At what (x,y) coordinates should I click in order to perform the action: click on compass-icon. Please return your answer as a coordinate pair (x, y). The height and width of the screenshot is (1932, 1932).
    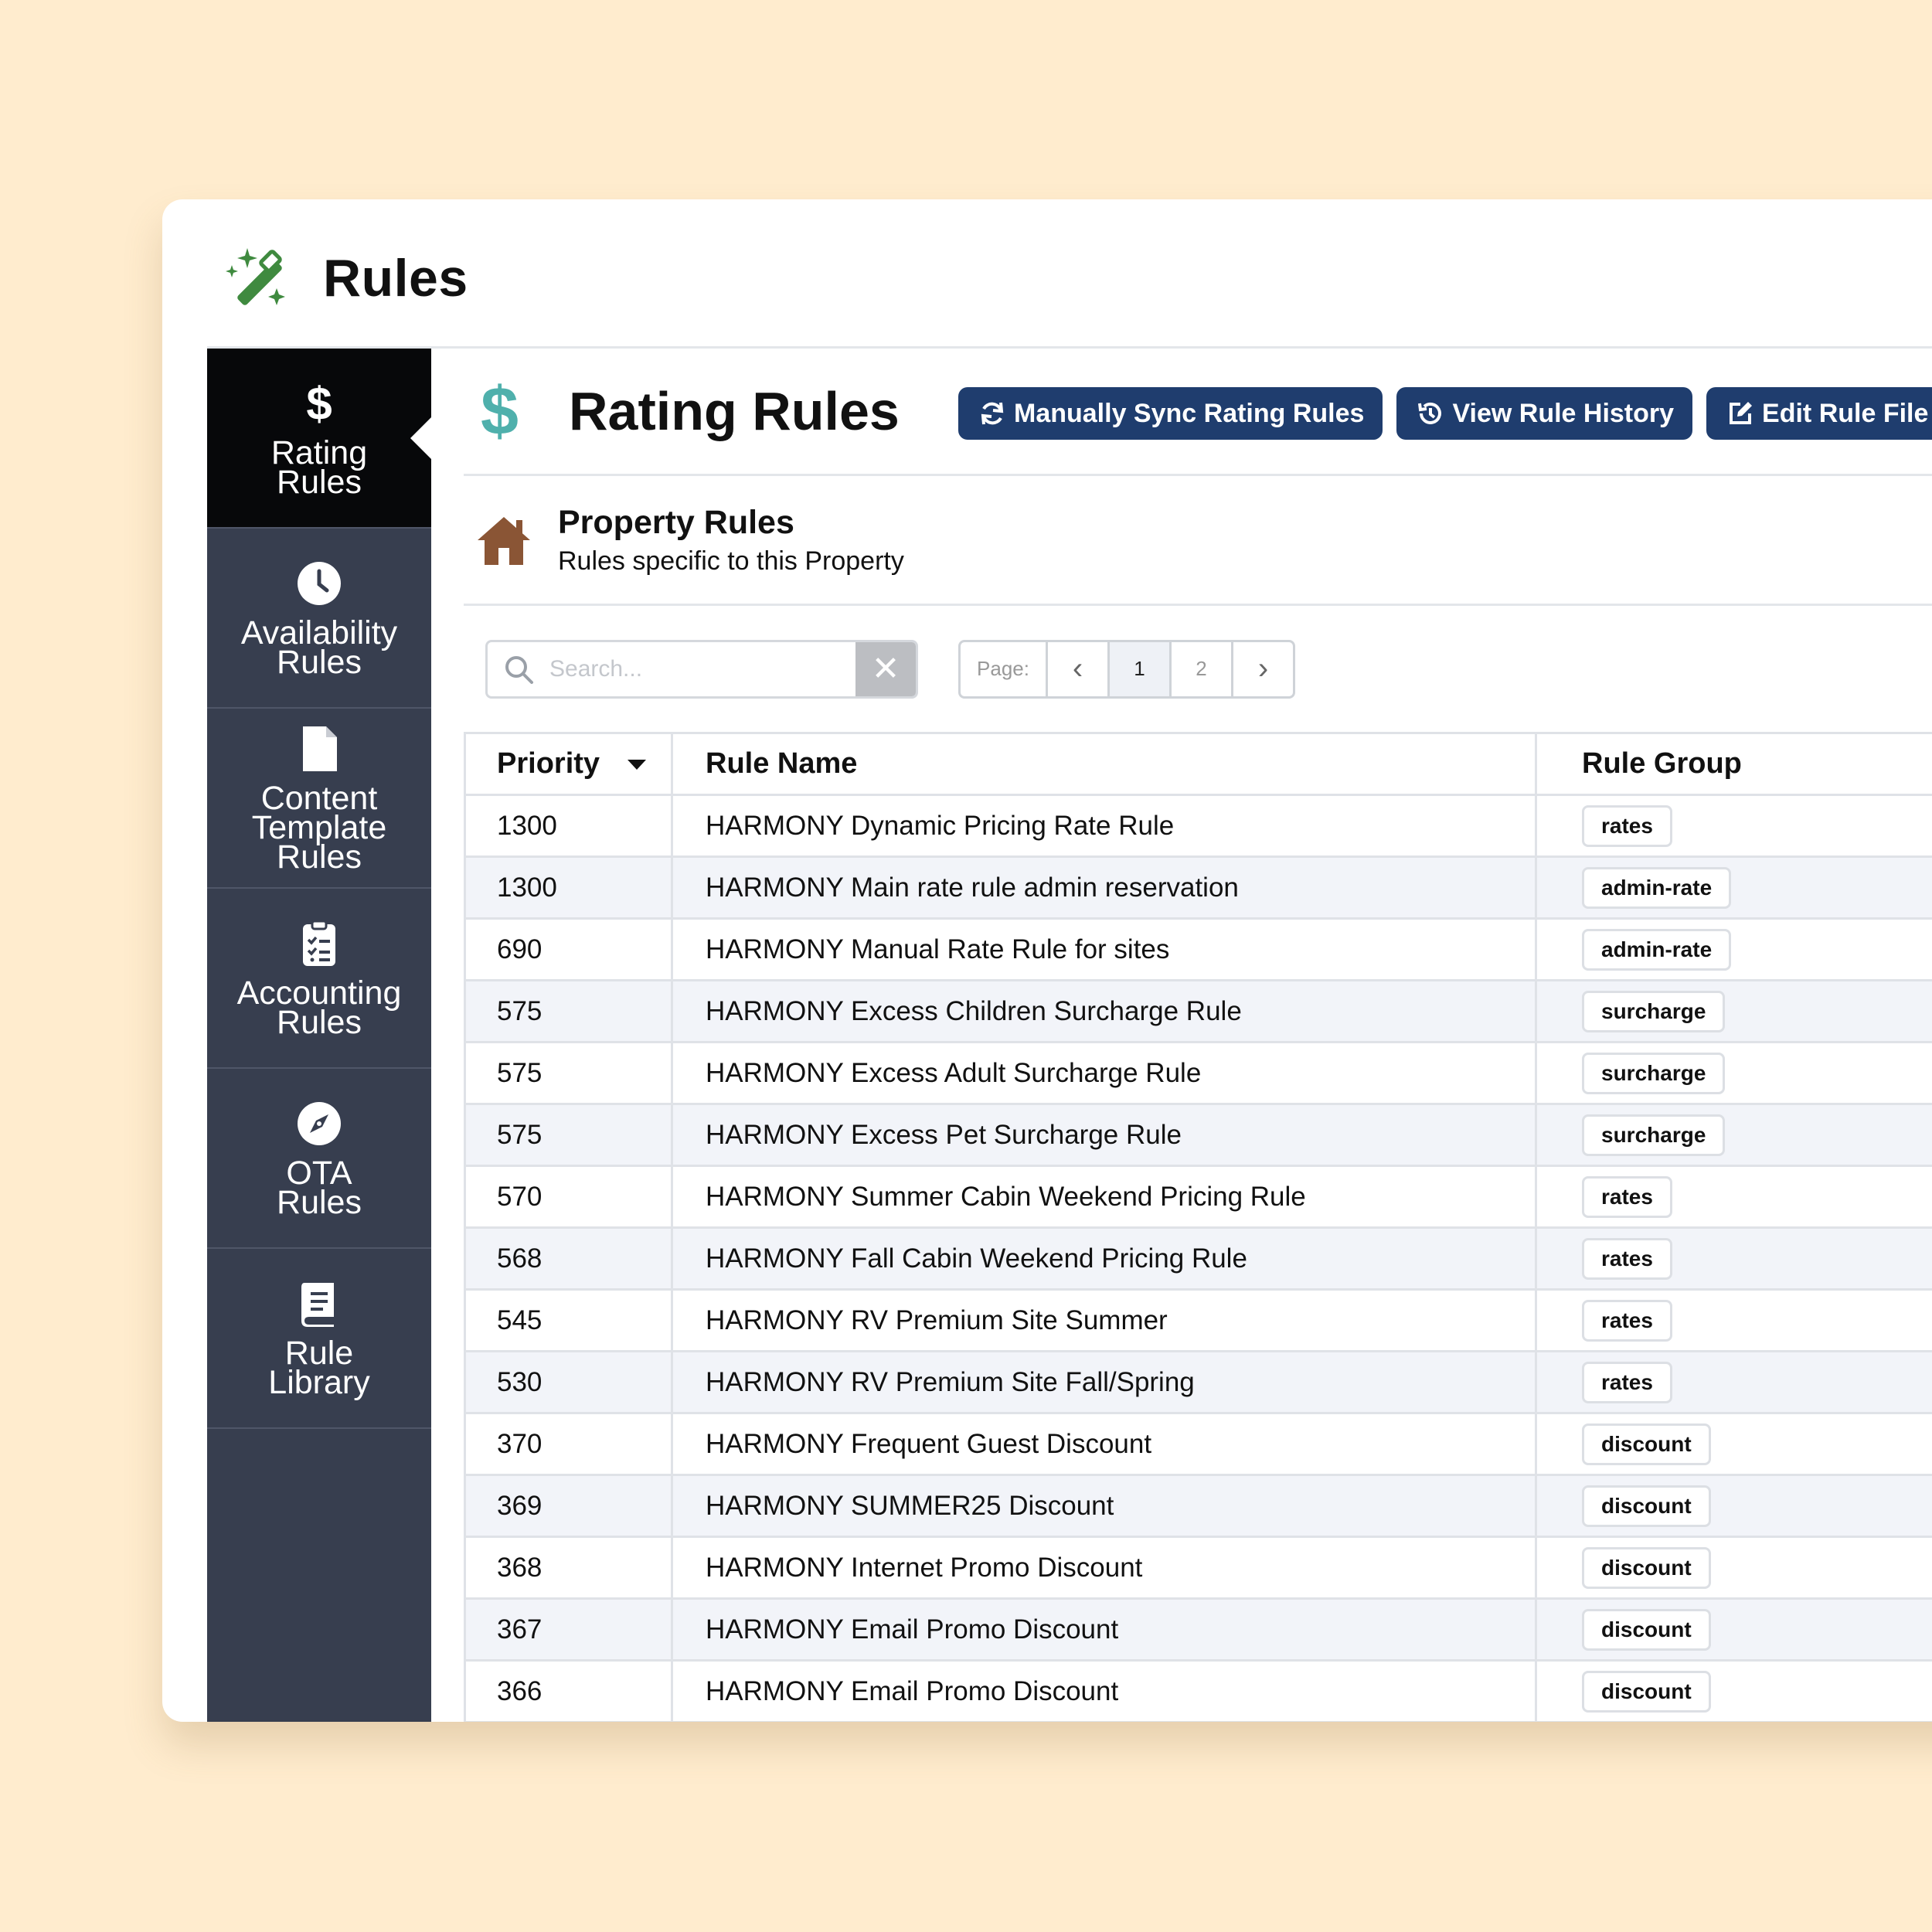
    Looking at the image, I should click on (319, 1124).